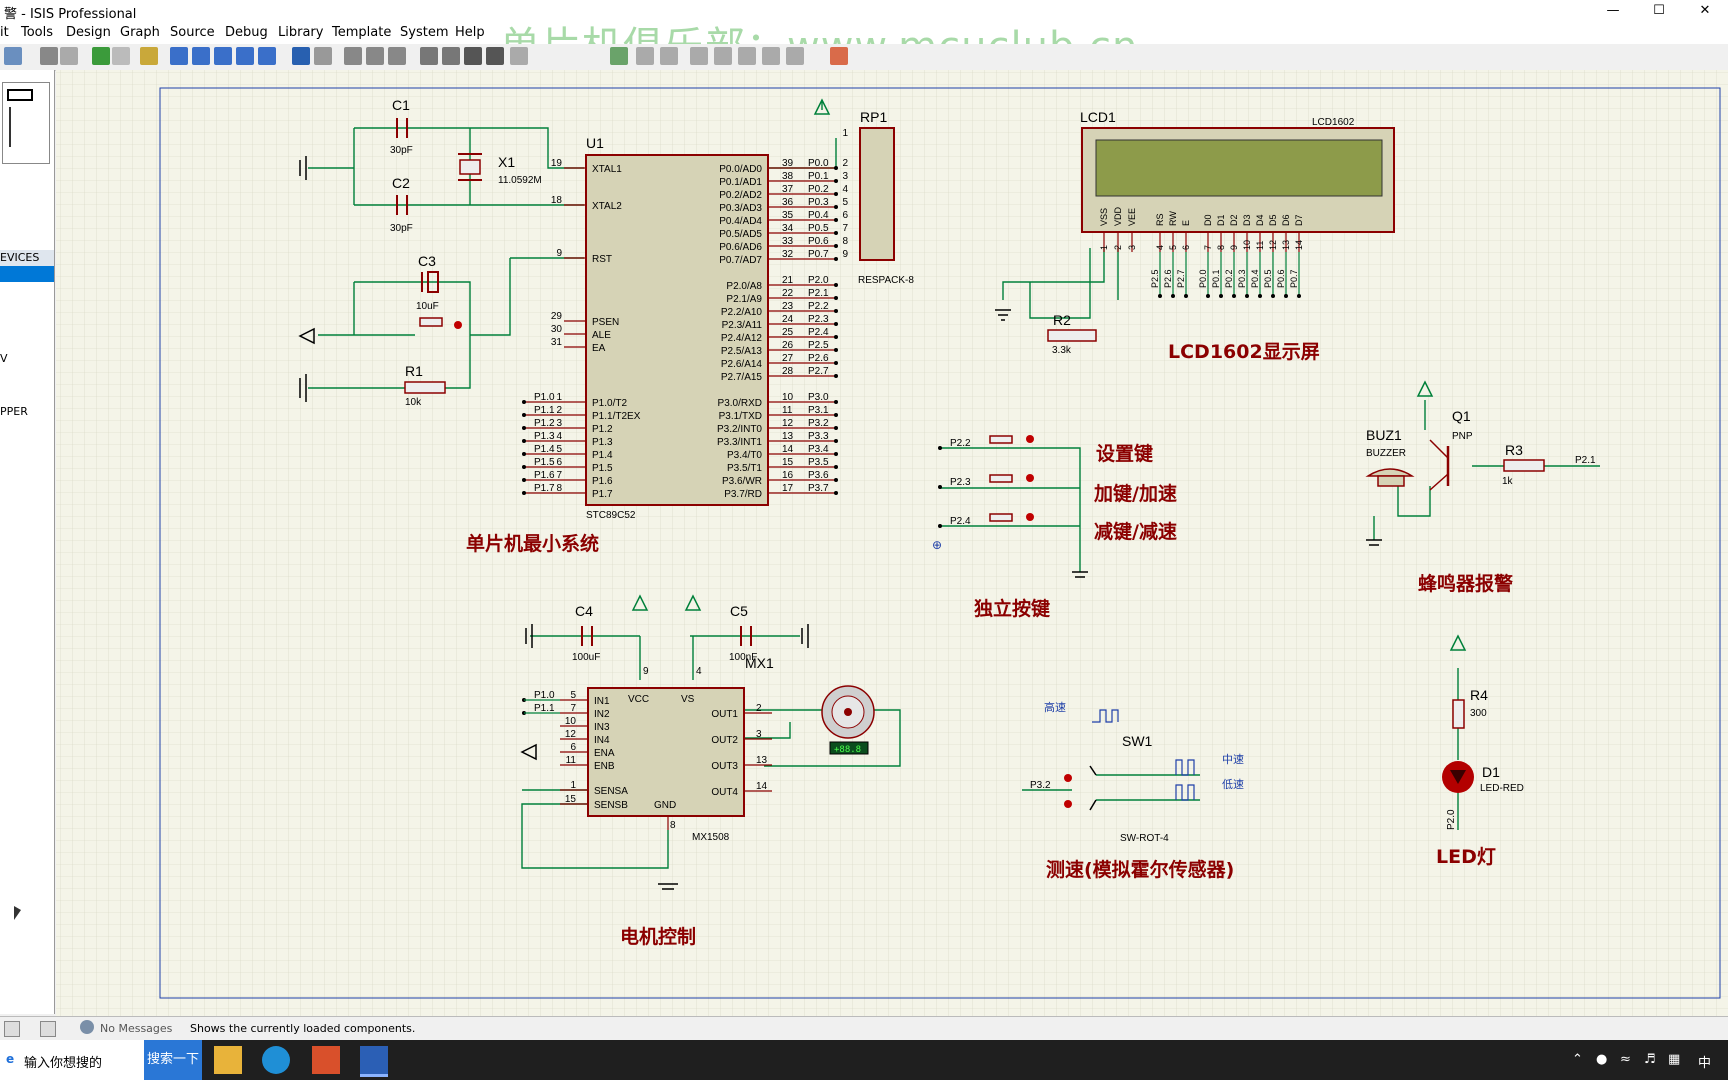  I want to click on block-delete-icon, so click(495, 56).